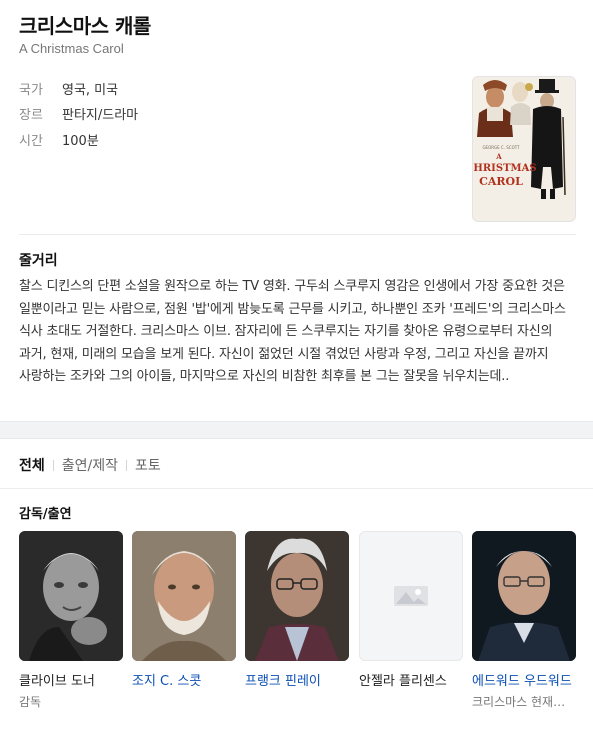  Describe the element at coordinates (184, 679) in the screenshot. I see `person-name: 조지 C. 스콧` at that location.